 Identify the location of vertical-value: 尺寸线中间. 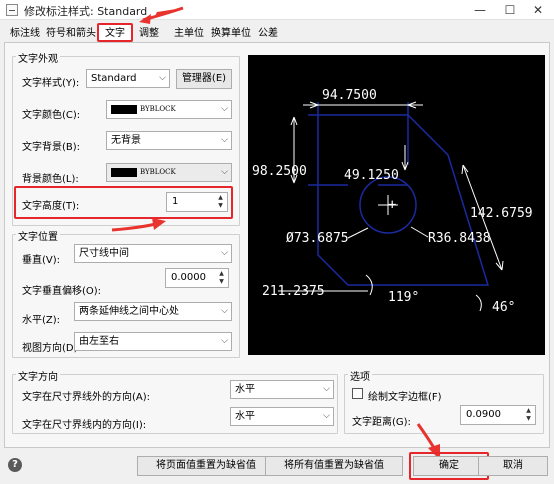
(104, 253).